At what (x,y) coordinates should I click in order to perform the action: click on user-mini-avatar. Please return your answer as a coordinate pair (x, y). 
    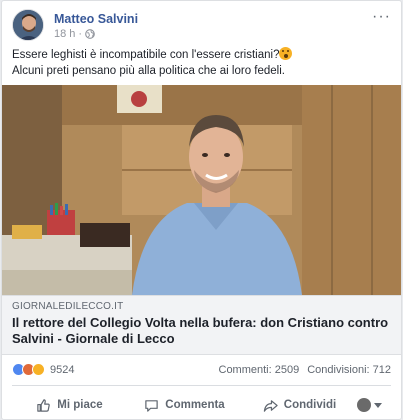
    Looking at the image, I should click on (364, 405).